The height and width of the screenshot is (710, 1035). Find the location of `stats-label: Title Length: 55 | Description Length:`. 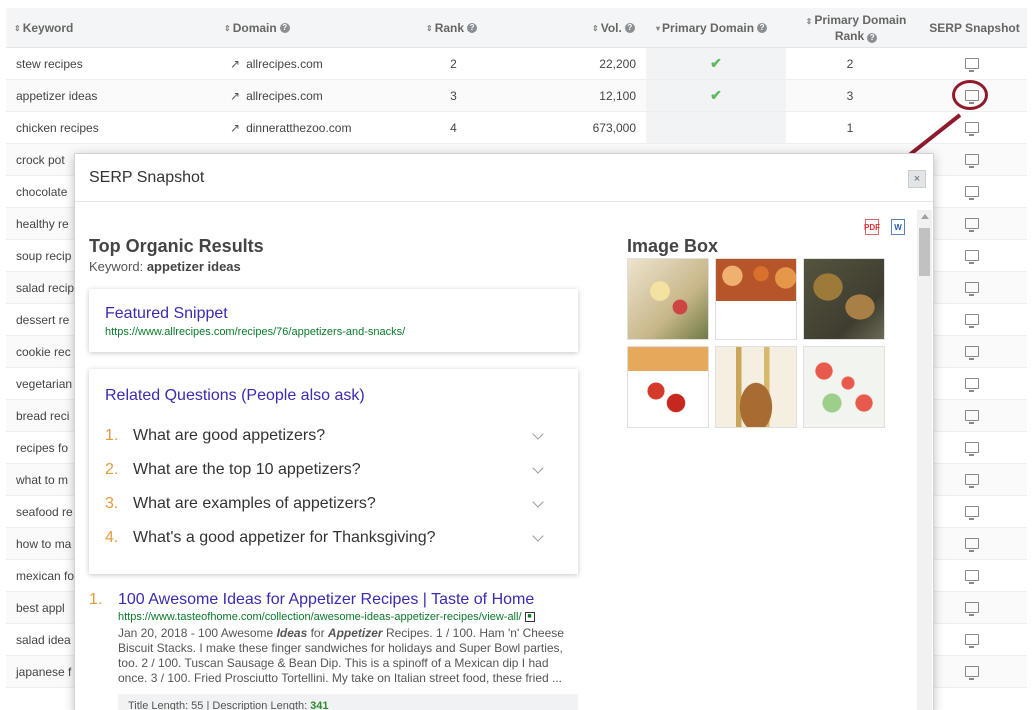

stats-label: Title Length: 55 | Description Length: is located at coordinates (218, 705).